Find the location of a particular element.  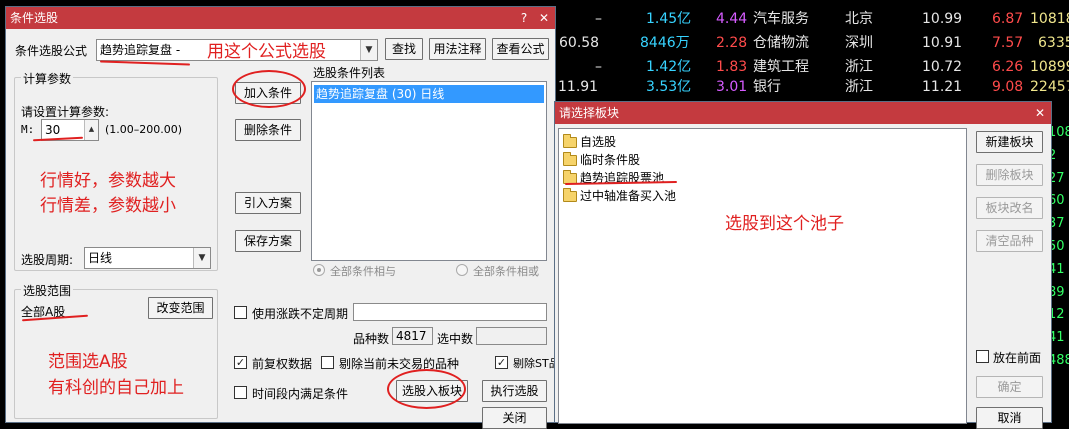

annotation-param-note-1: 行情好，参数越大 is located at coordinates (108, 181).